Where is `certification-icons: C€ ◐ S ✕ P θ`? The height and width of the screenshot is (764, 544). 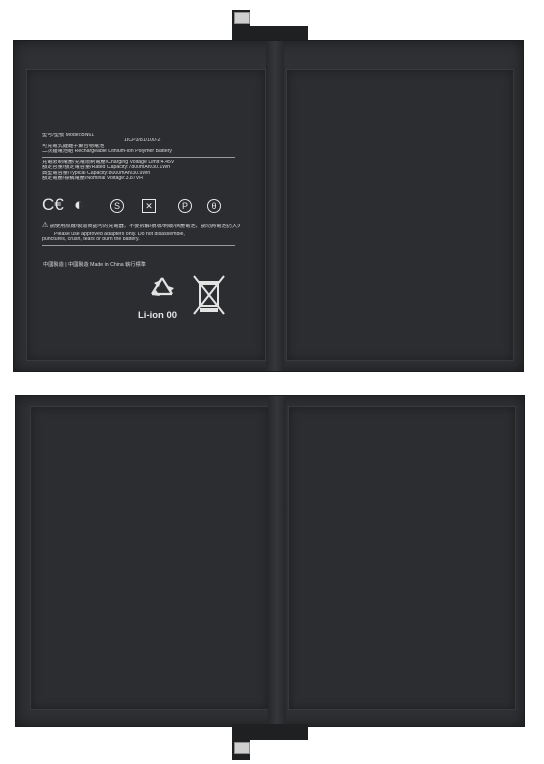
certification-icons: C€ ◐ S ✕ P θ is located at coordinates (142, 205).